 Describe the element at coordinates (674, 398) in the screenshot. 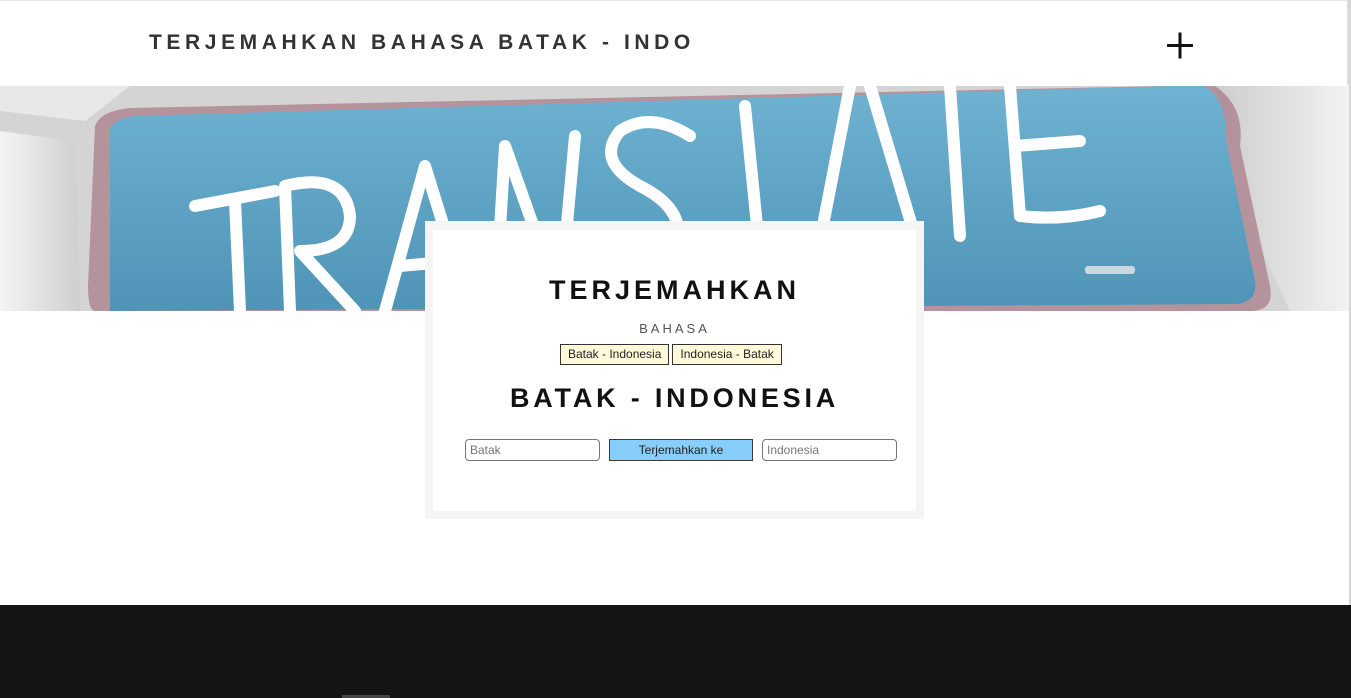

I see `direction-title: BATAK - INDONESIA` at that location.